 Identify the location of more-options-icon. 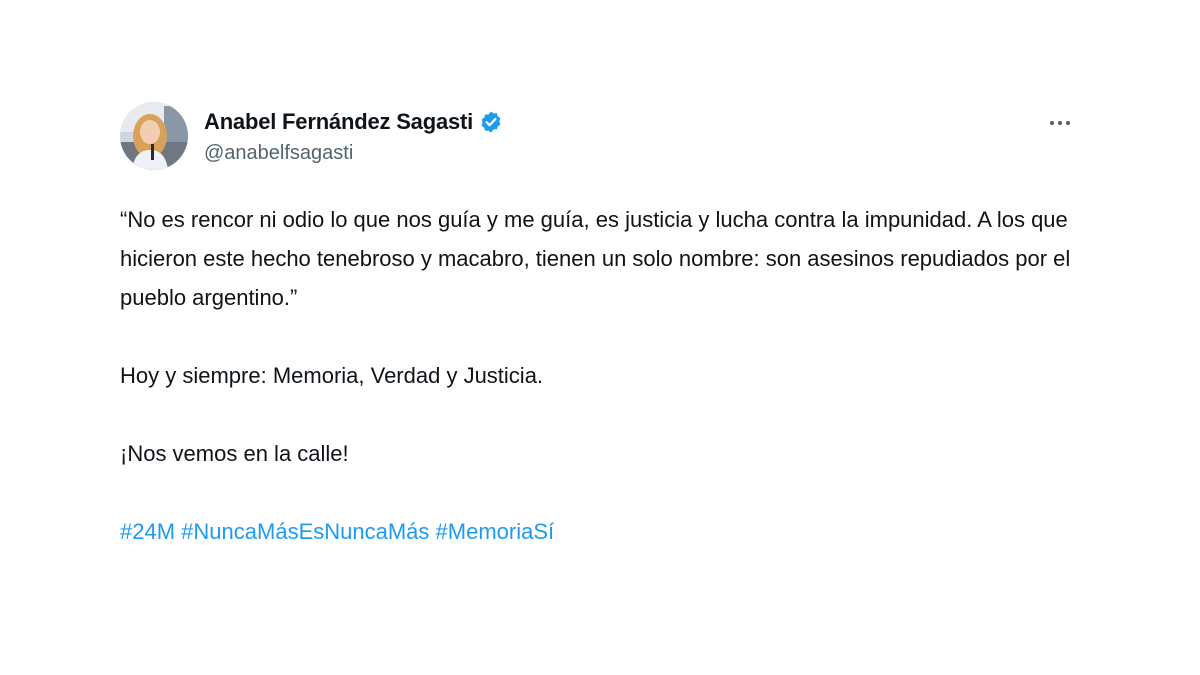
(1060, 123).